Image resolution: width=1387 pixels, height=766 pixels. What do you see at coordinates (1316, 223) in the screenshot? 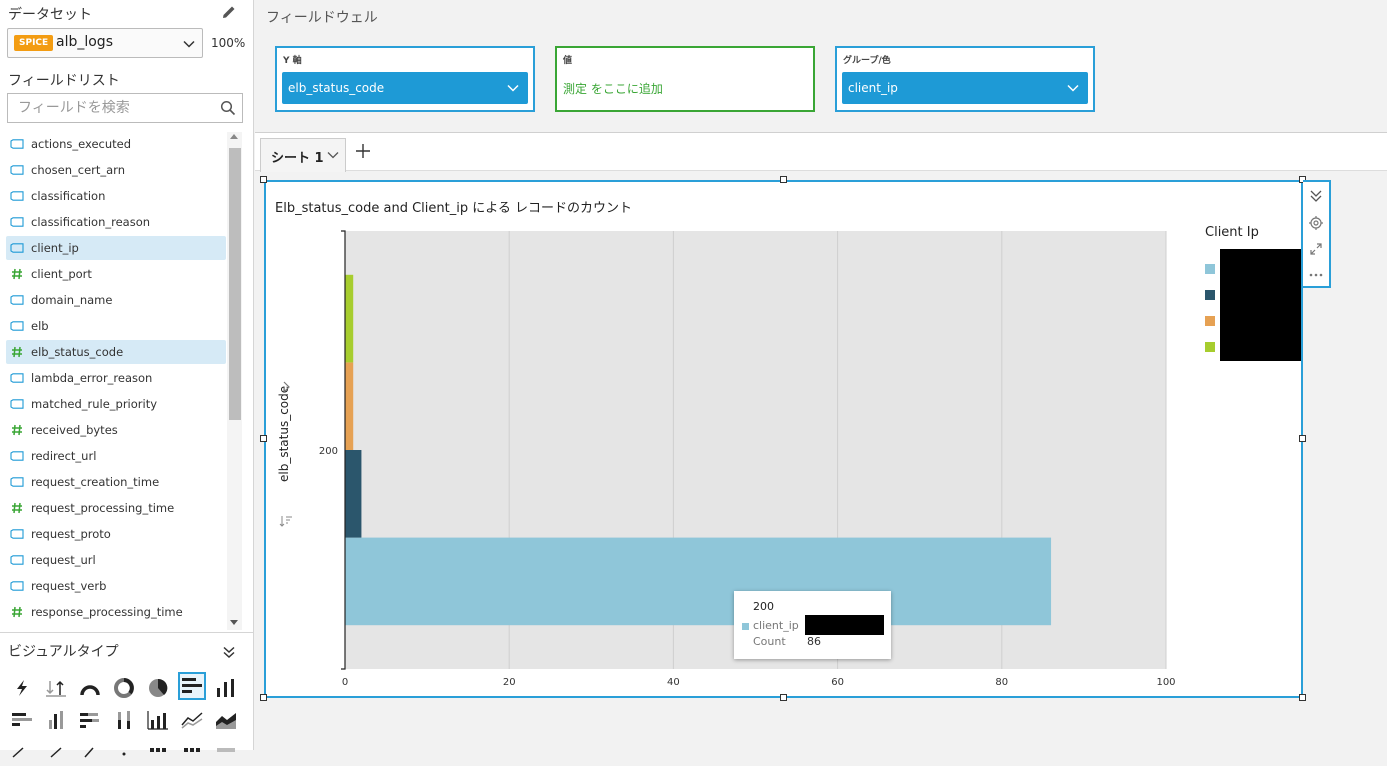
I see `gear-icon` at bounding box center [1316, 223].